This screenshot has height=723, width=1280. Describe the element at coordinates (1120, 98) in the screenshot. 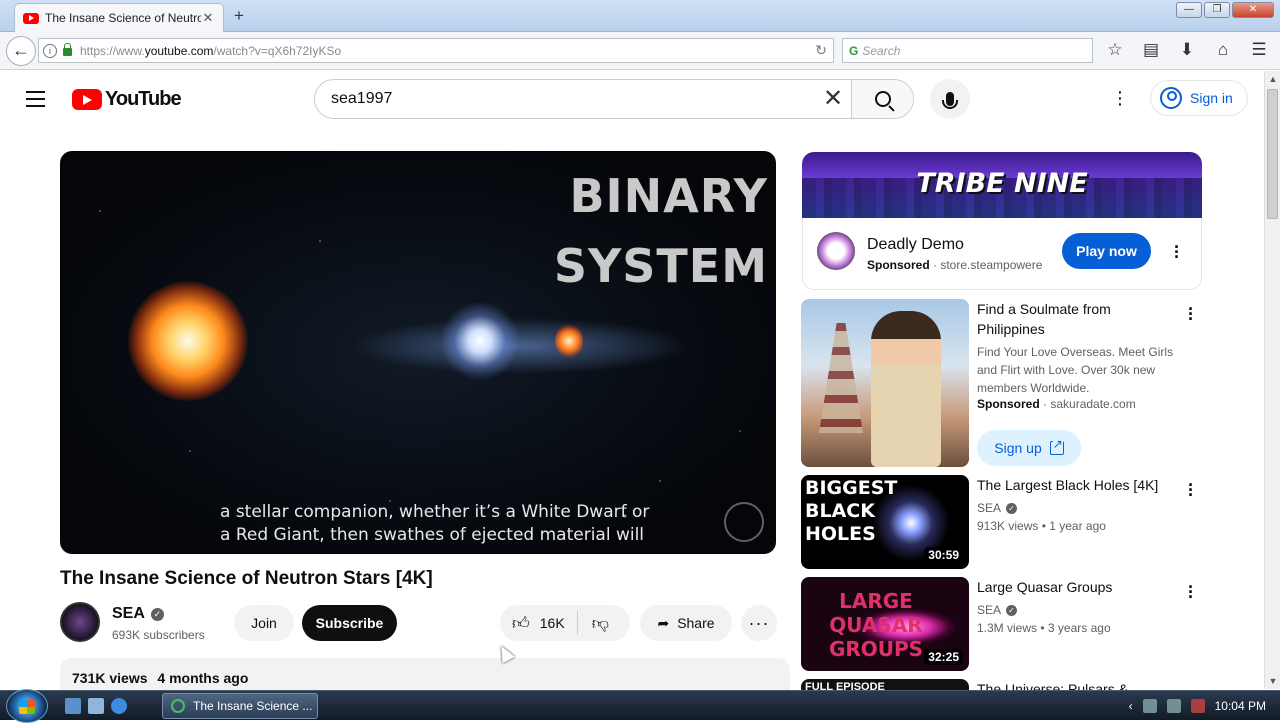

I see `settings-more-icon: · · ·` at that location.